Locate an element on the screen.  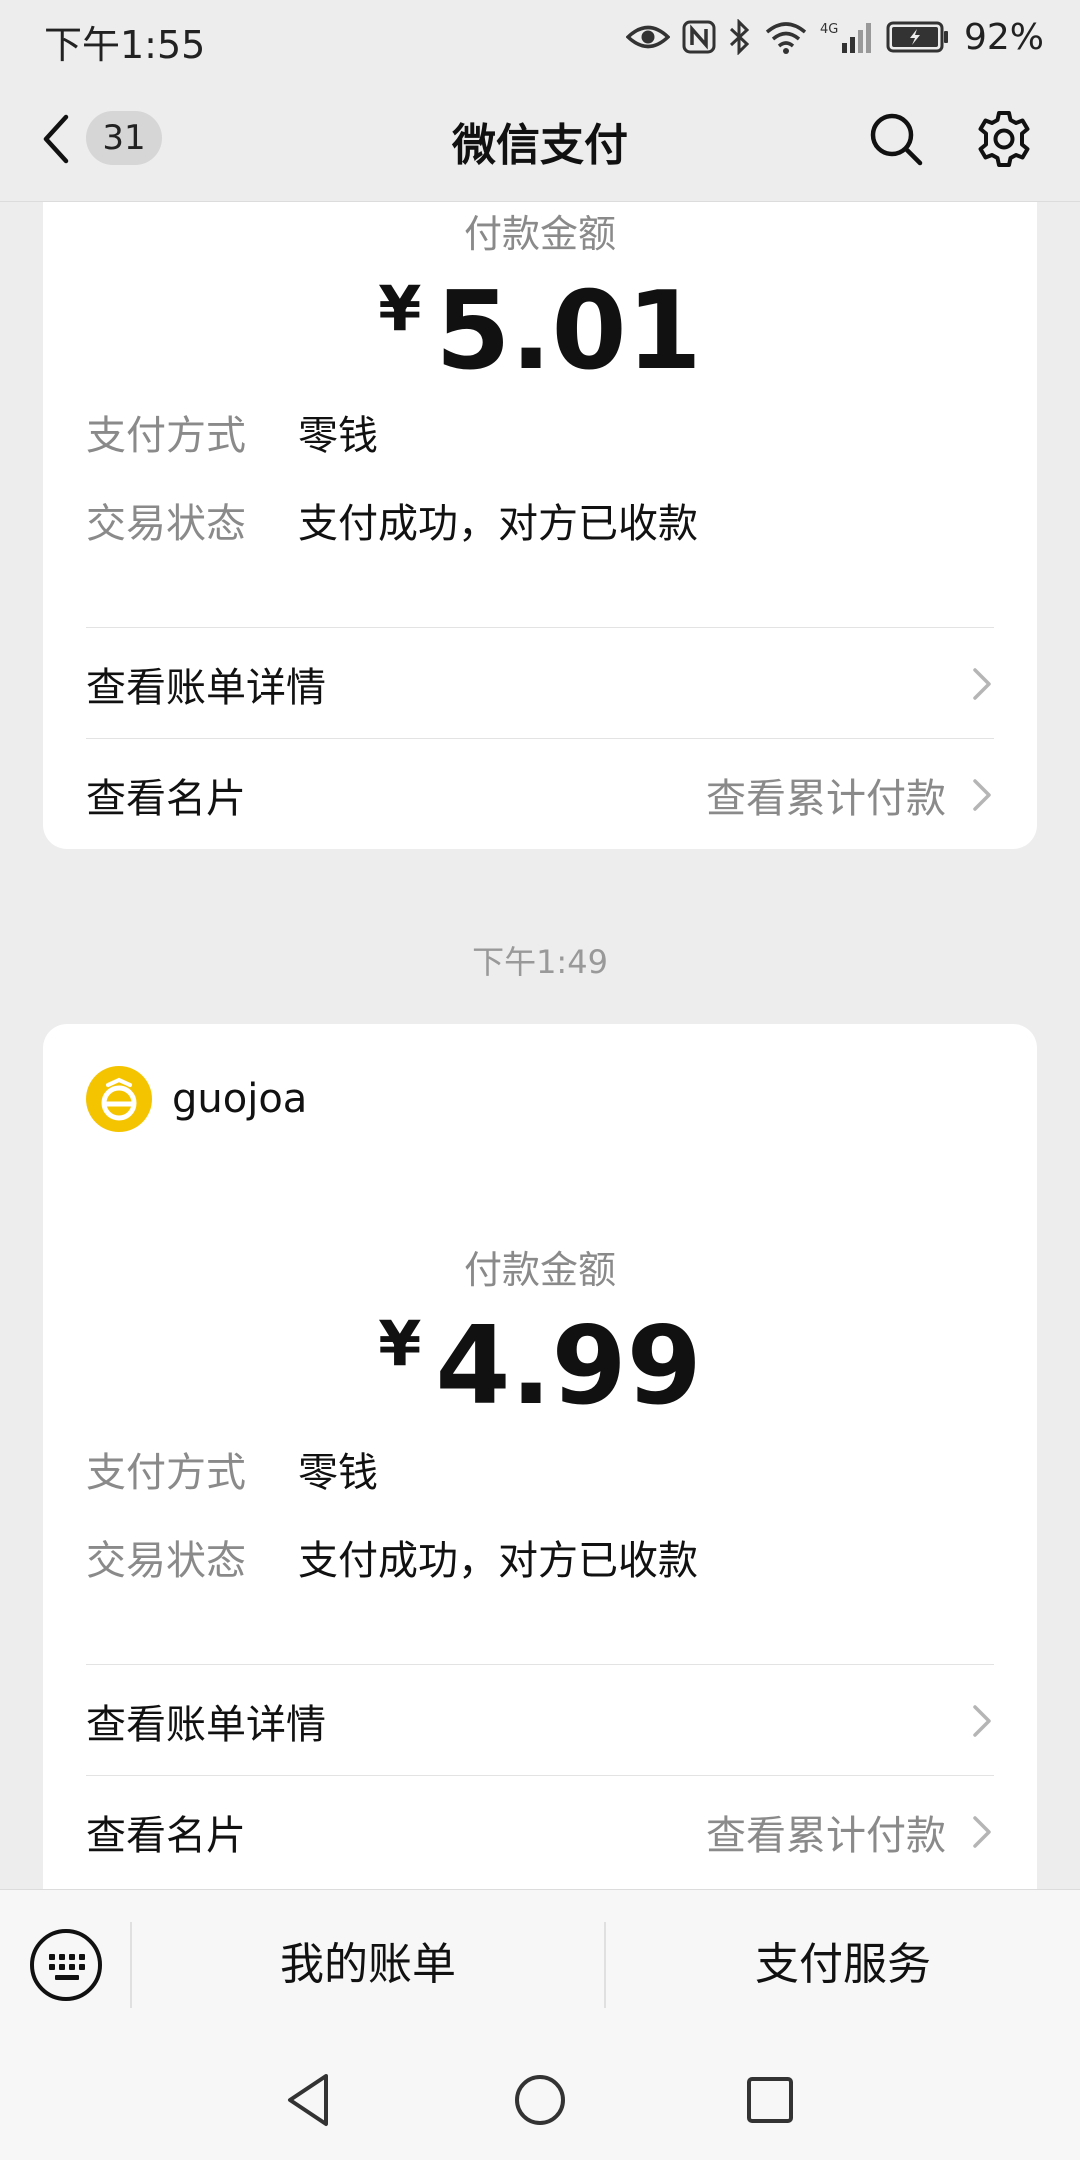
amount-value: ¥4.99 is located at coordinates (540, 1366).